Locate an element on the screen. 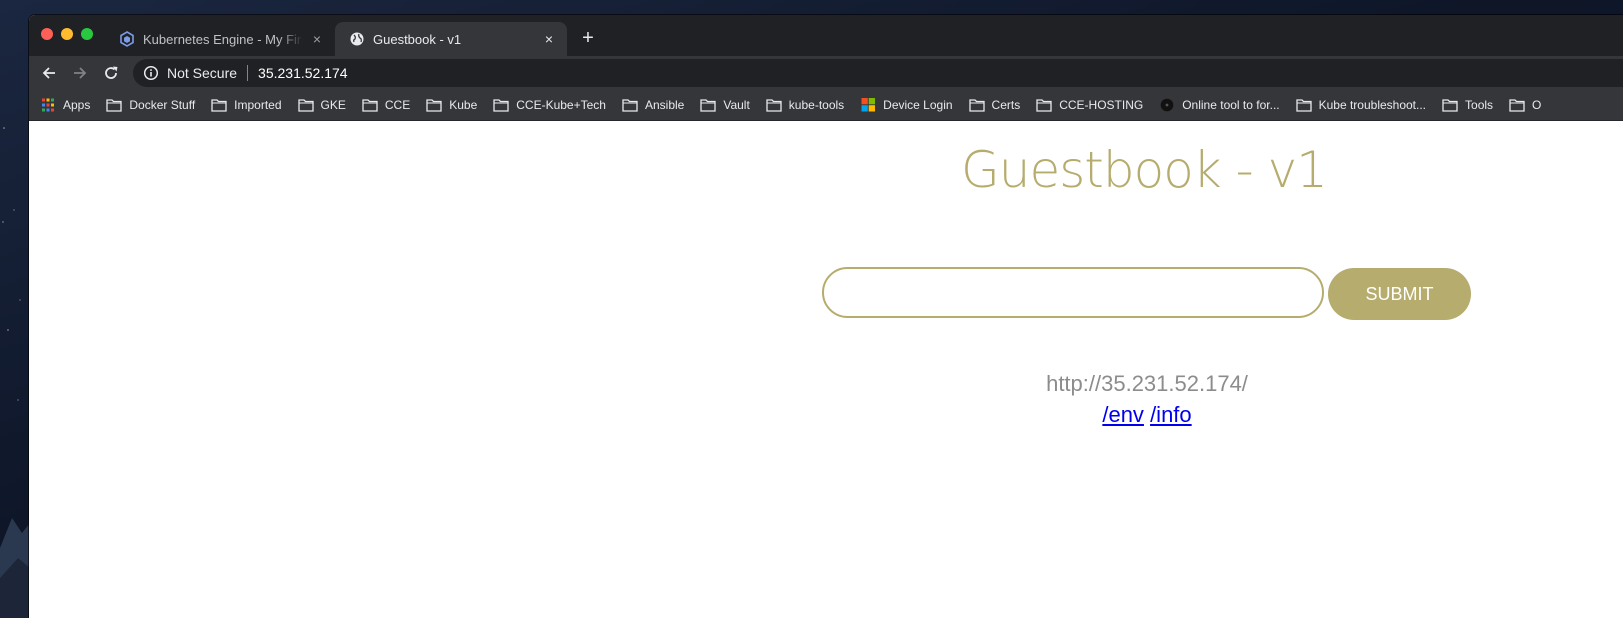 Image resolution: width=1623 pixels, height=618 pixels. bookmark-gke: GKE is located at coordinates (321, 104).